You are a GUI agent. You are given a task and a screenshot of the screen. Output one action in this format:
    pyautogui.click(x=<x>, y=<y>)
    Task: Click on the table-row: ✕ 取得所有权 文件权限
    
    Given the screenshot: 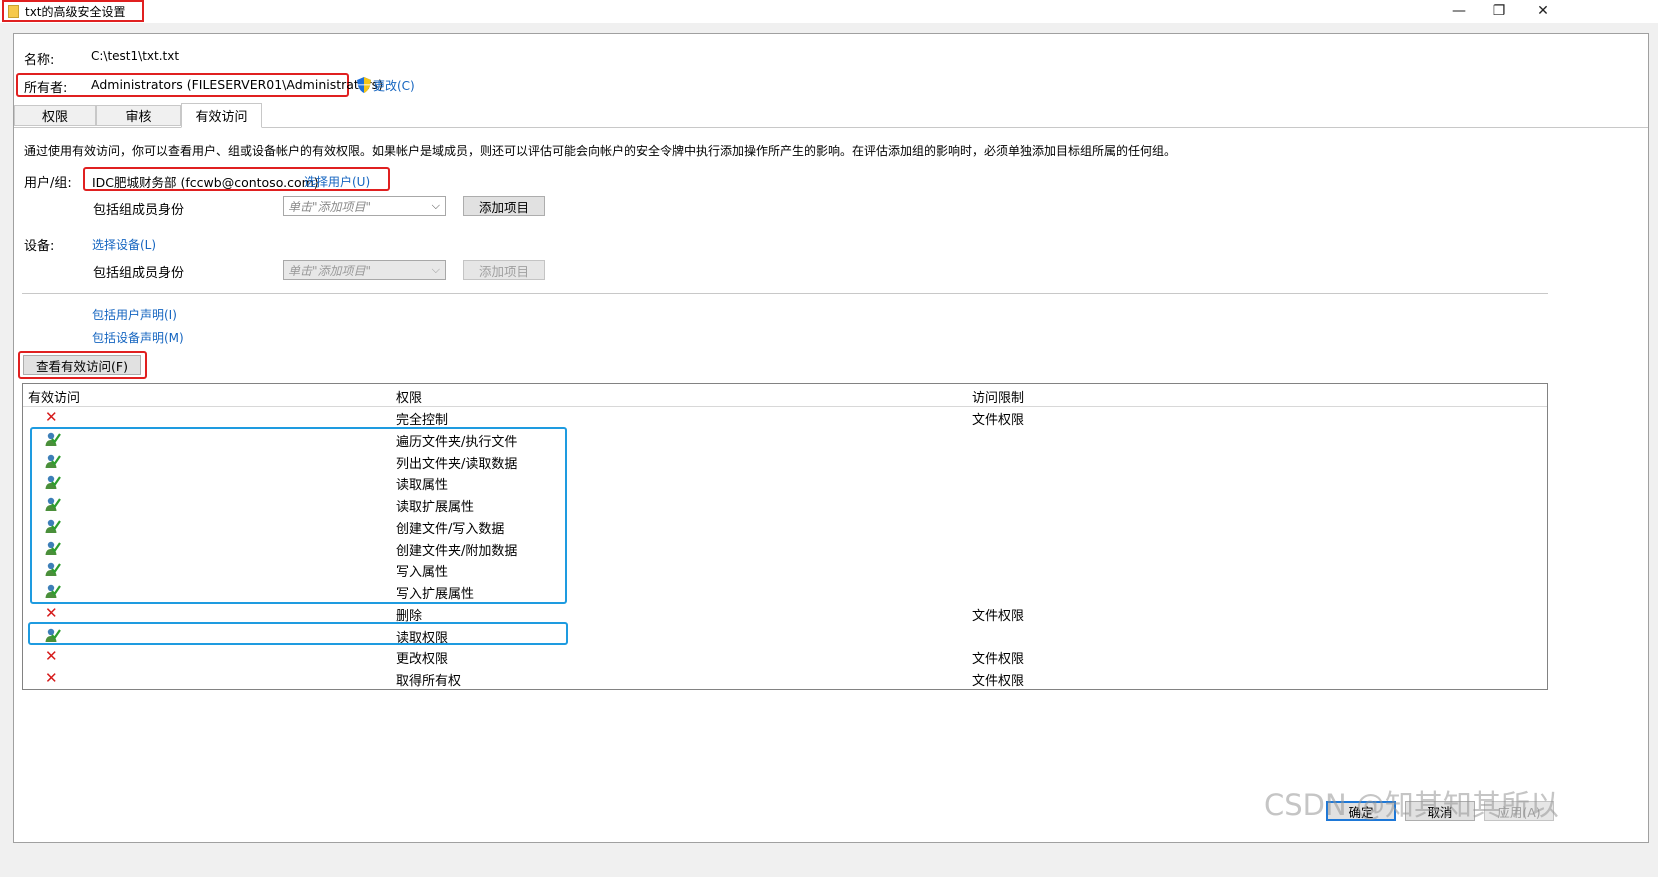 What is the action you would take?
    pyautogui.click(x=785, y=678)
    